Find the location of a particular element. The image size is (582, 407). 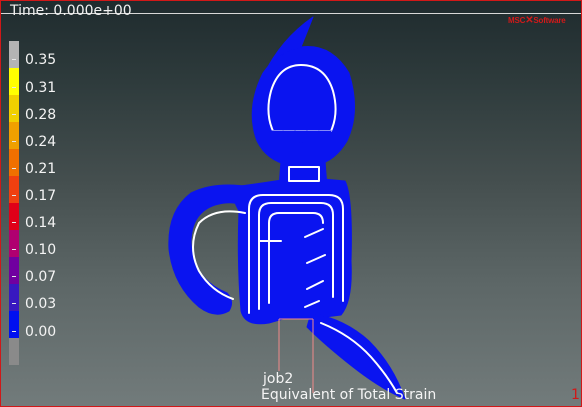

frame-number: 1 is located at coordinates (575, 395).